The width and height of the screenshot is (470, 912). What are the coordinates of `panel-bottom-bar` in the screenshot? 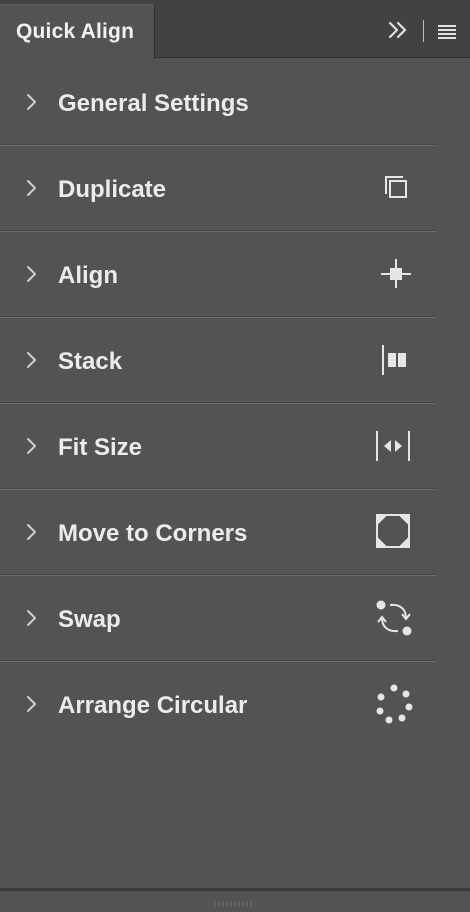 It's located at (235, 897).